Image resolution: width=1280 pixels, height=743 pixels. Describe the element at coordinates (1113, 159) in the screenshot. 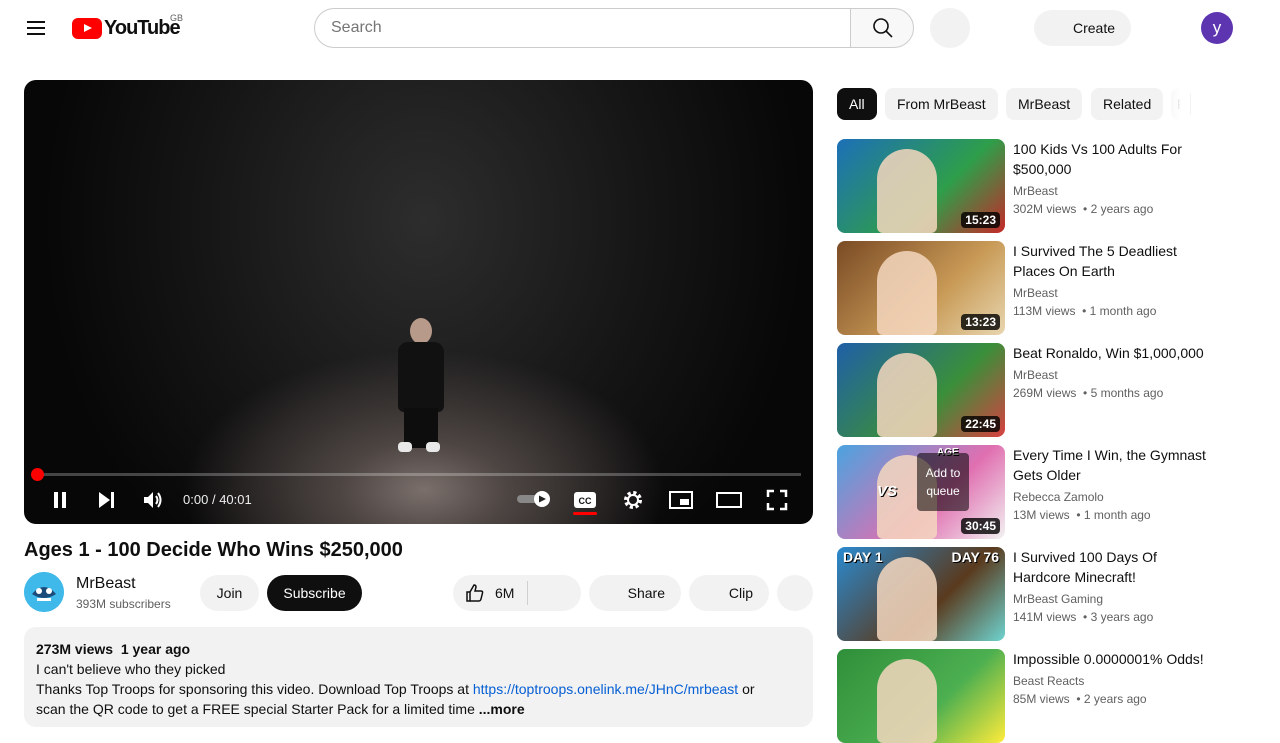

I see `recommendation-title: 100 Kids Vs 100 Adults For $500,000` at that location.